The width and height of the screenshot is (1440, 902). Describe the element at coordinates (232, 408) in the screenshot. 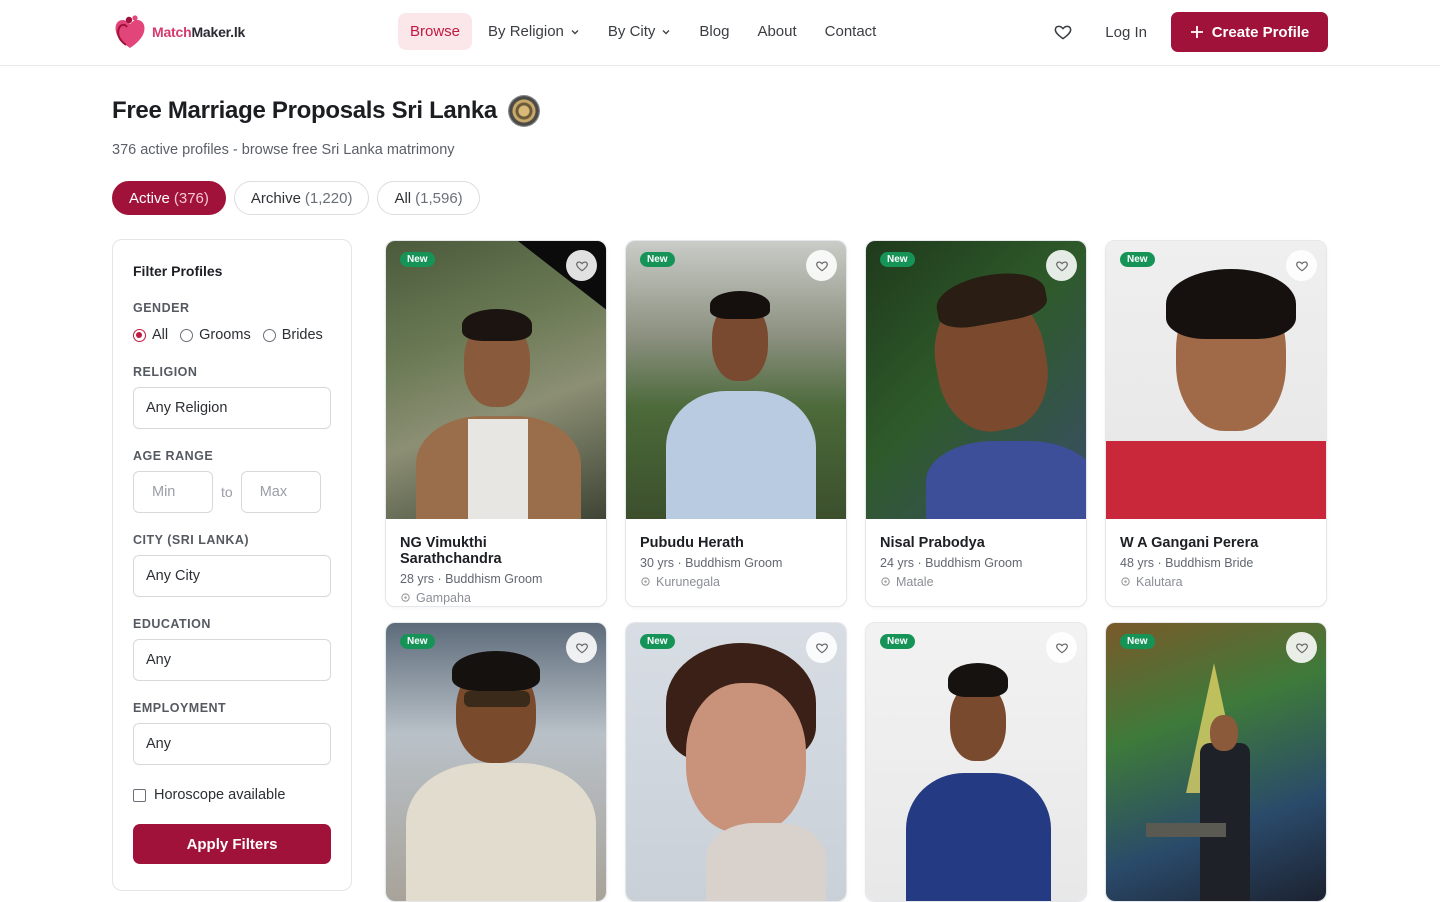

I see `religion-select: Any Religion` at that location.